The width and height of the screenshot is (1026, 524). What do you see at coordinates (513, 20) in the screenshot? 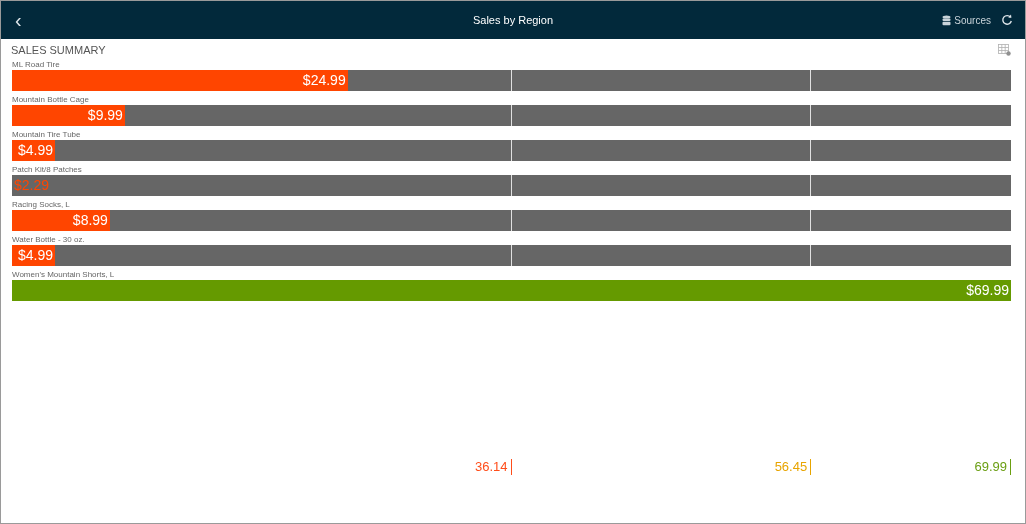
I see `window-title: Sales by Region` at bounding box center [513, 20].